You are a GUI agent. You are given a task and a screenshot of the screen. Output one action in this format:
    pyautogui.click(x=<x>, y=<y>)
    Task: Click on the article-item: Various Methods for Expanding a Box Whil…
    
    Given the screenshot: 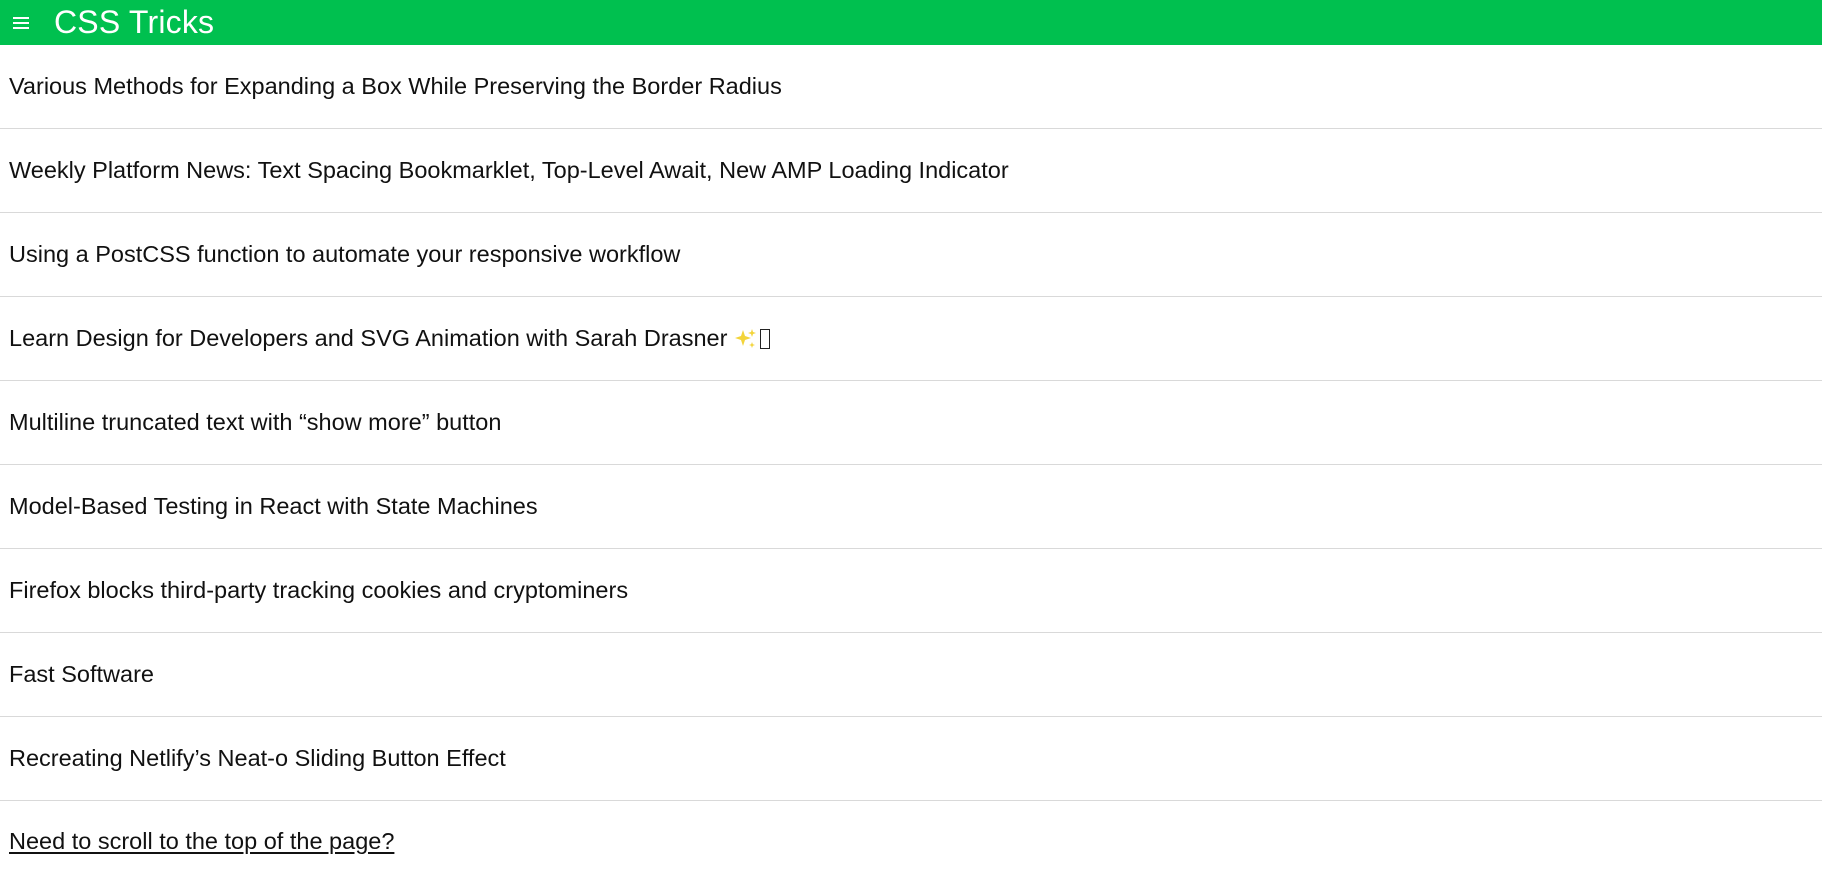 What is the action you would take?
    pyautogui.click(x=911, y=87)
    